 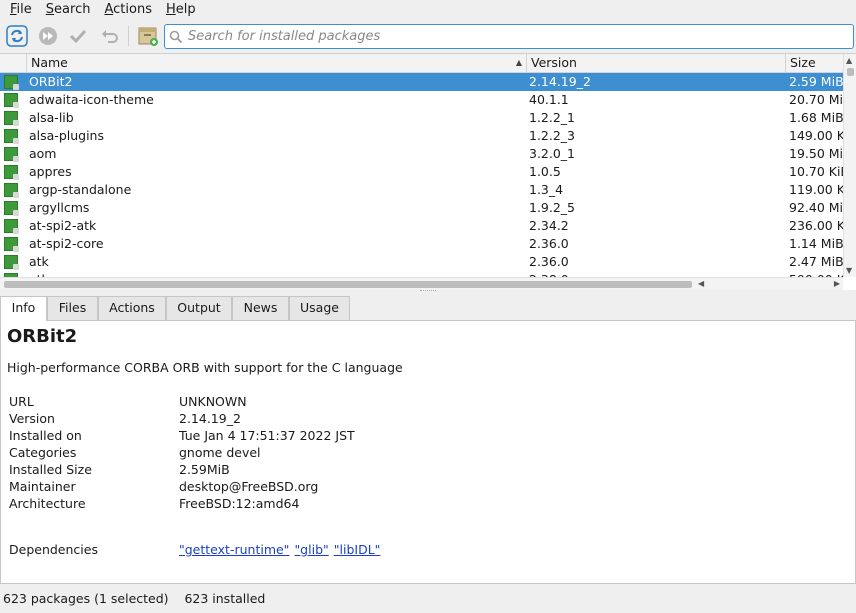 I want to click on package-size-cell: 10.70 KiB, so click(x=816, y=171).